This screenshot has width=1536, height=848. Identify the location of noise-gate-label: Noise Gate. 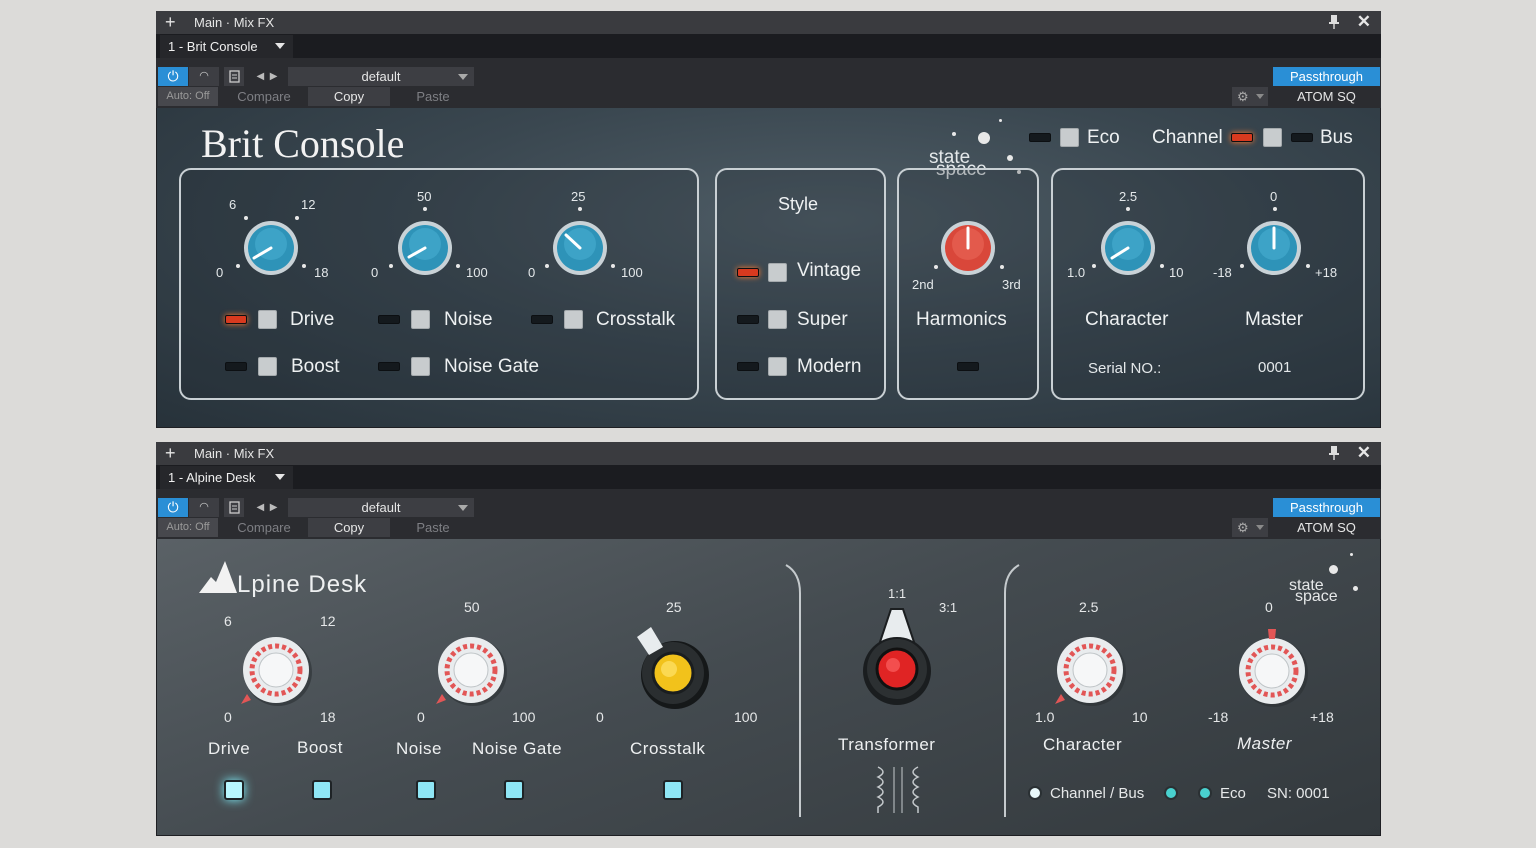
(517, 748).